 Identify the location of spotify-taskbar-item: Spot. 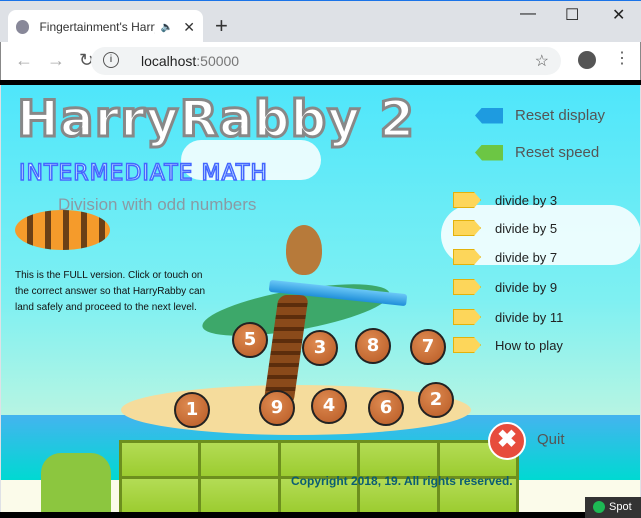
(613, 507).